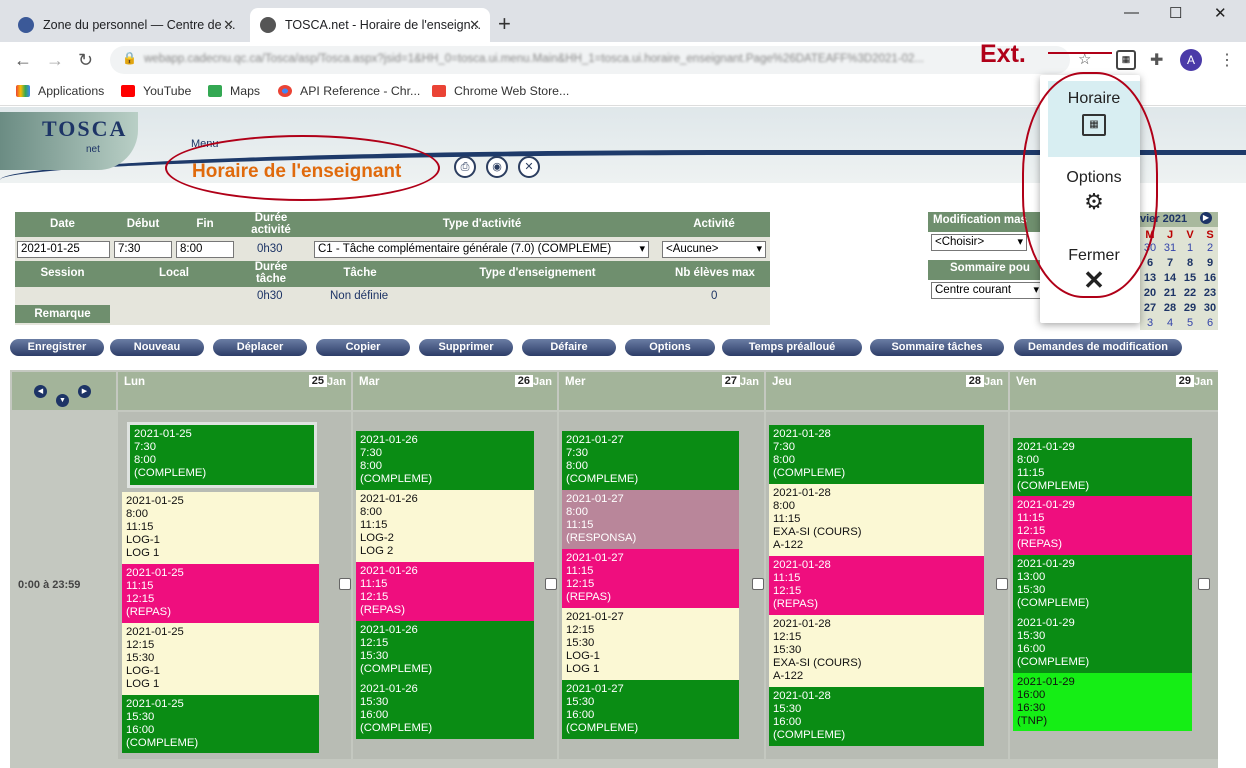 Image resolution: width=1246 pixels, height=768 pixels. What do you see at coordinates (85, 60) in the screenshot?
I see `reload-icon: ↻` at bounding box center [85, 60].